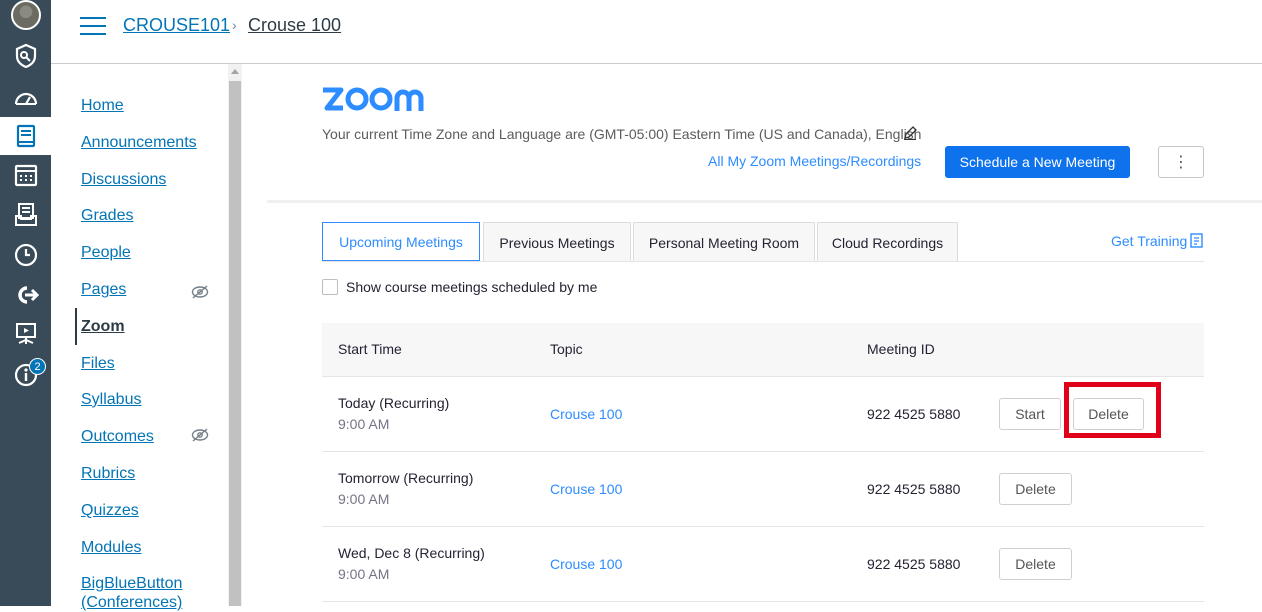 Image resolution: width=1262 pixels, height=612 pixels. Describe the element at coordinates (25, 255) in the screenshot. I see `history-icon` at that location.